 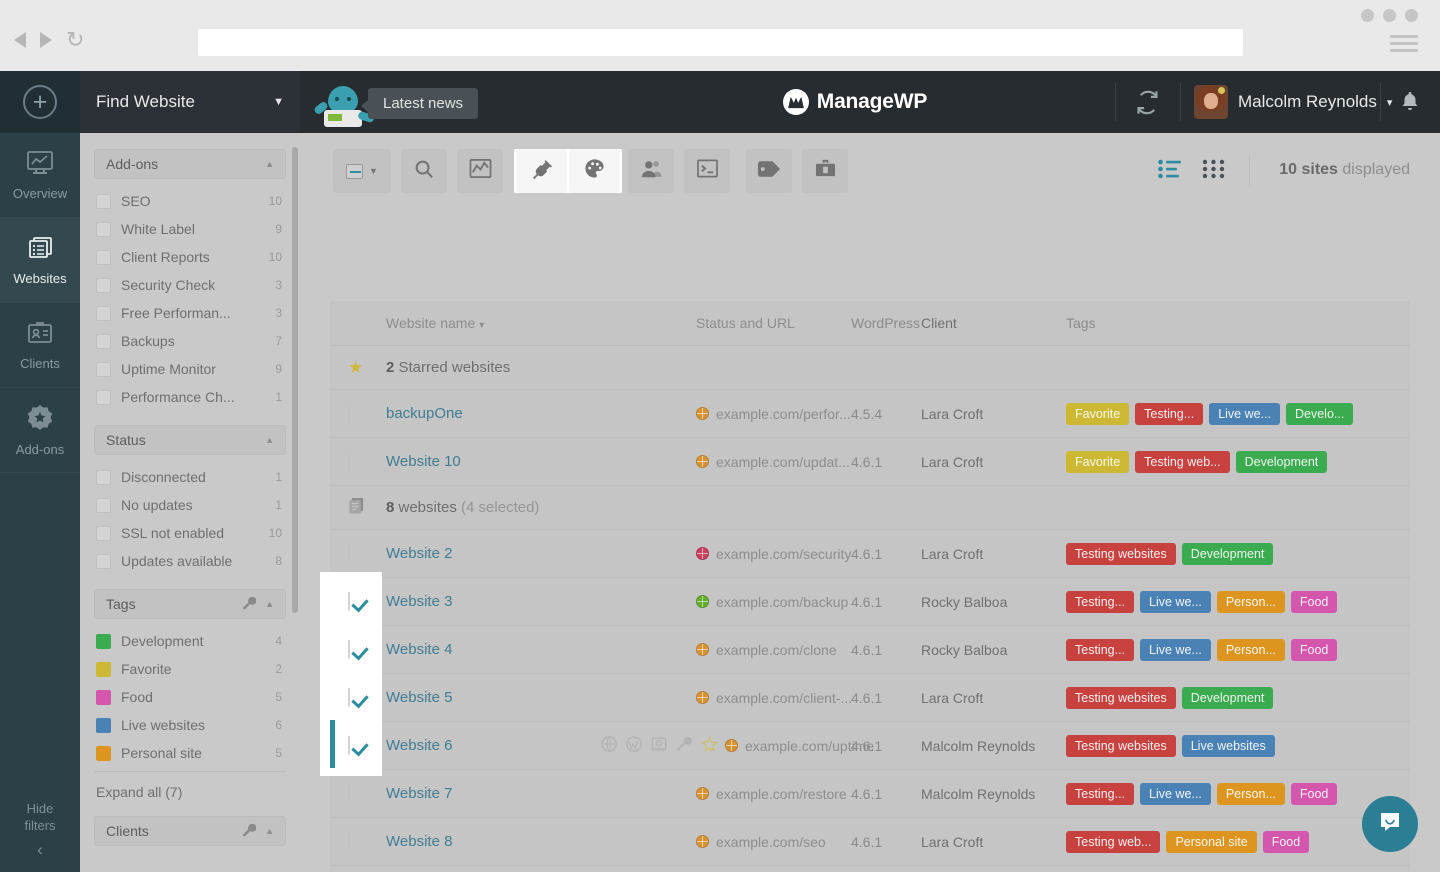 I want to click on row-website-name: Website 3, so click(x=541, y=601).